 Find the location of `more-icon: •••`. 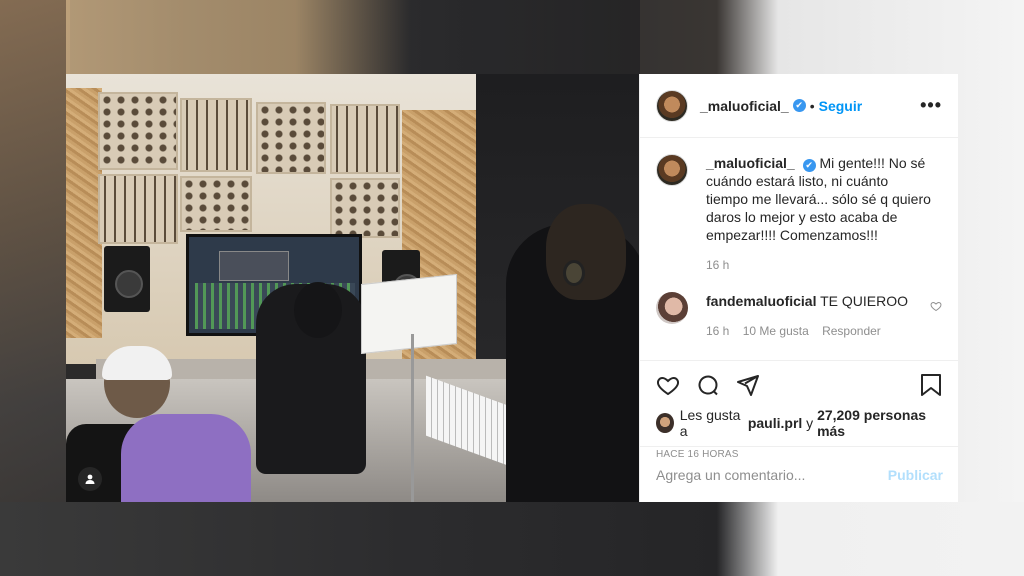

more-icon: ••• is located at coordinates (931, 105).